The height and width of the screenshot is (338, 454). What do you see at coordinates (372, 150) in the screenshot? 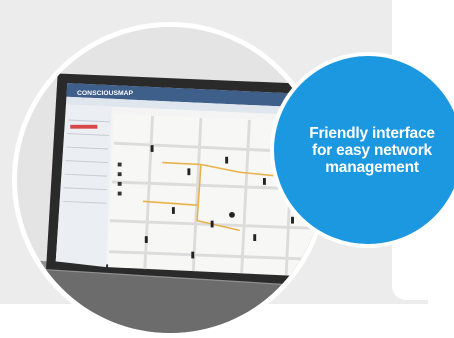
I see `headline-line-2: for easy network` at bounding box center [372, 150].